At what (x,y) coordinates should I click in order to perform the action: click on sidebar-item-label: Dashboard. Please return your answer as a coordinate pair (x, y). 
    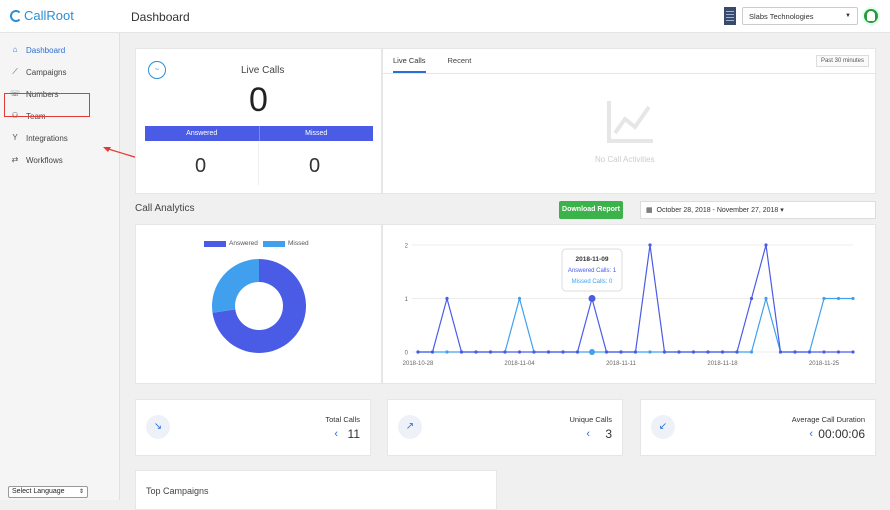
    Looking at the image, I should click on (46, 50).